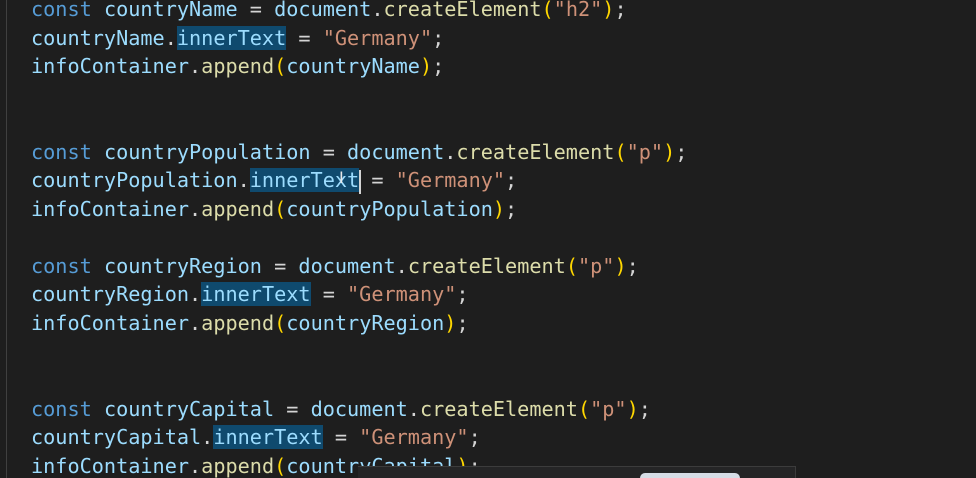  I want to click on code-line: countryName.innerText = "Germany";, so click(359, 38).